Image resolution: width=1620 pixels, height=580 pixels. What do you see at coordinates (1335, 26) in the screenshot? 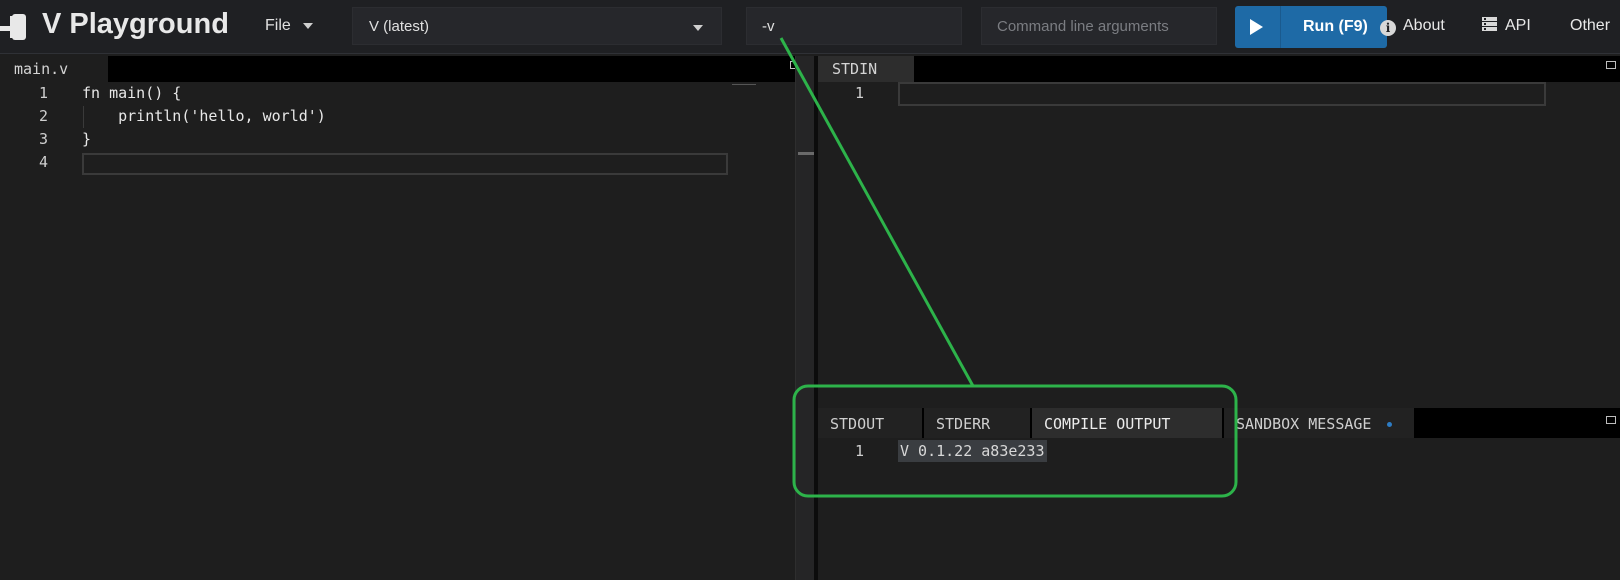
I see `run-button-label: Run (F9)` at bounding box center [1335, 26].